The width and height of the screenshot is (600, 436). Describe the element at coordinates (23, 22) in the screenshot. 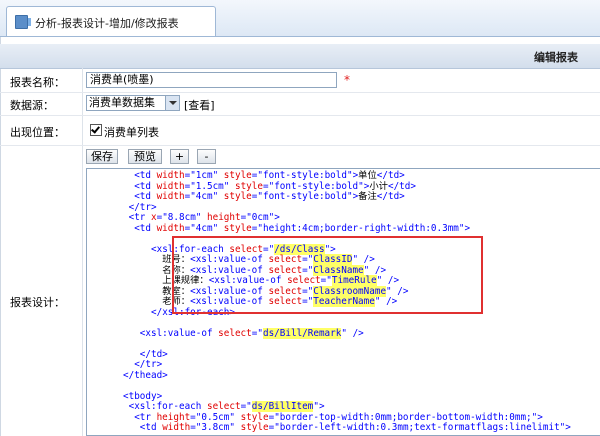

I see `document-icon` at that location.